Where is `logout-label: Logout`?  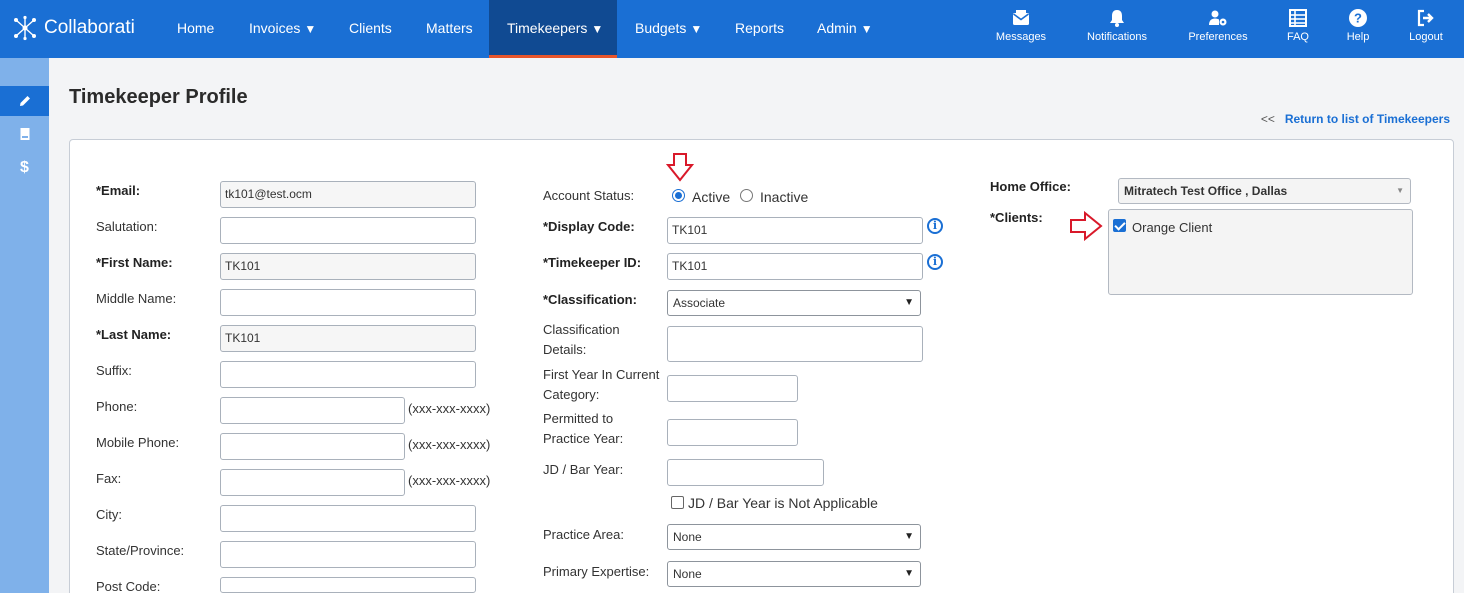
logout-label: Logout is located at coordinates (1426, 37).